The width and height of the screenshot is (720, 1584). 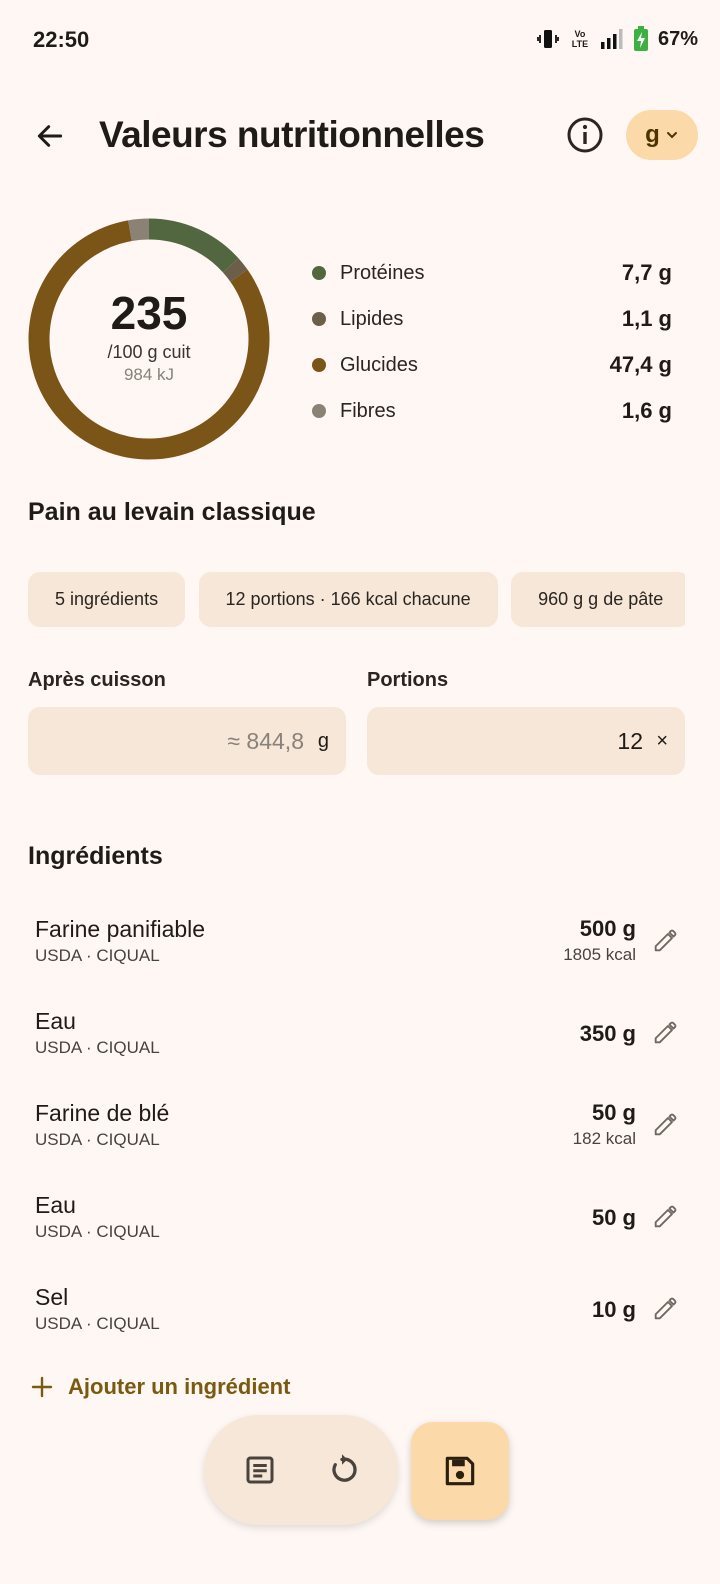 I want to click on ingredient-kcal: 182 kcal, so click(x=604, y=1138).